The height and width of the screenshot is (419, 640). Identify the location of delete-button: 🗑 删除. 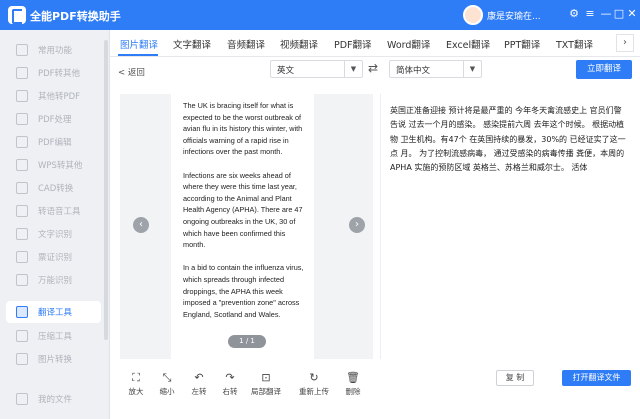
(353, 387).